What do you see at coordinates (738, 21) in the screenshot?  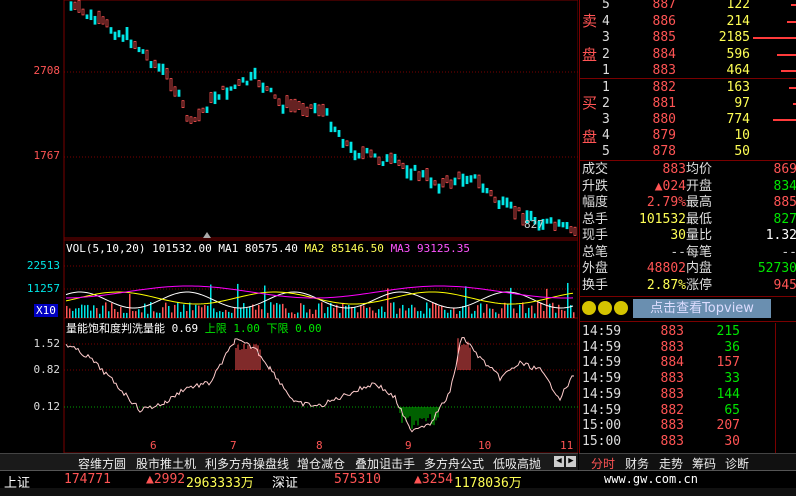 I see `order-volume: 214` at bounding box center [738, 21].